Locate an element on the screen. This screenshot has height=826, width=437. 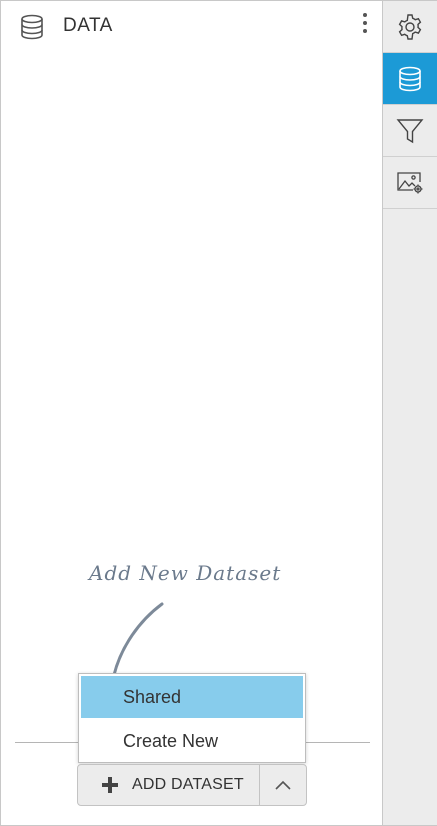
panel-title: DATA is located at coordinates (88, 25).